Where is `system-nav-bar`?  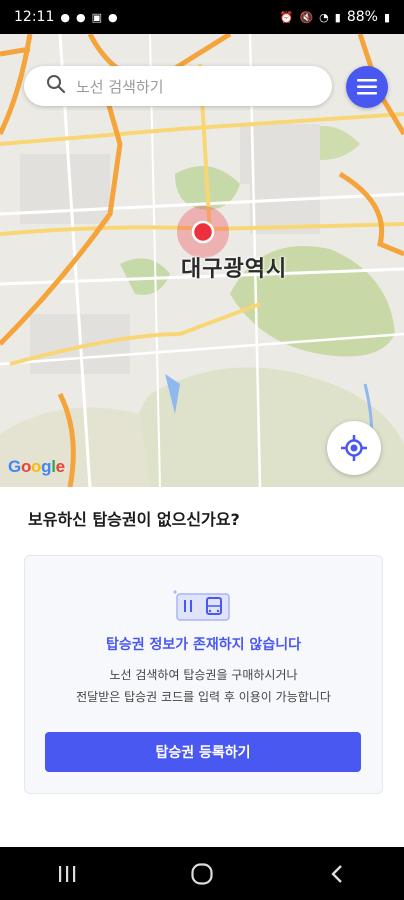 system-nav-bar is located at coordinates (202, 873).